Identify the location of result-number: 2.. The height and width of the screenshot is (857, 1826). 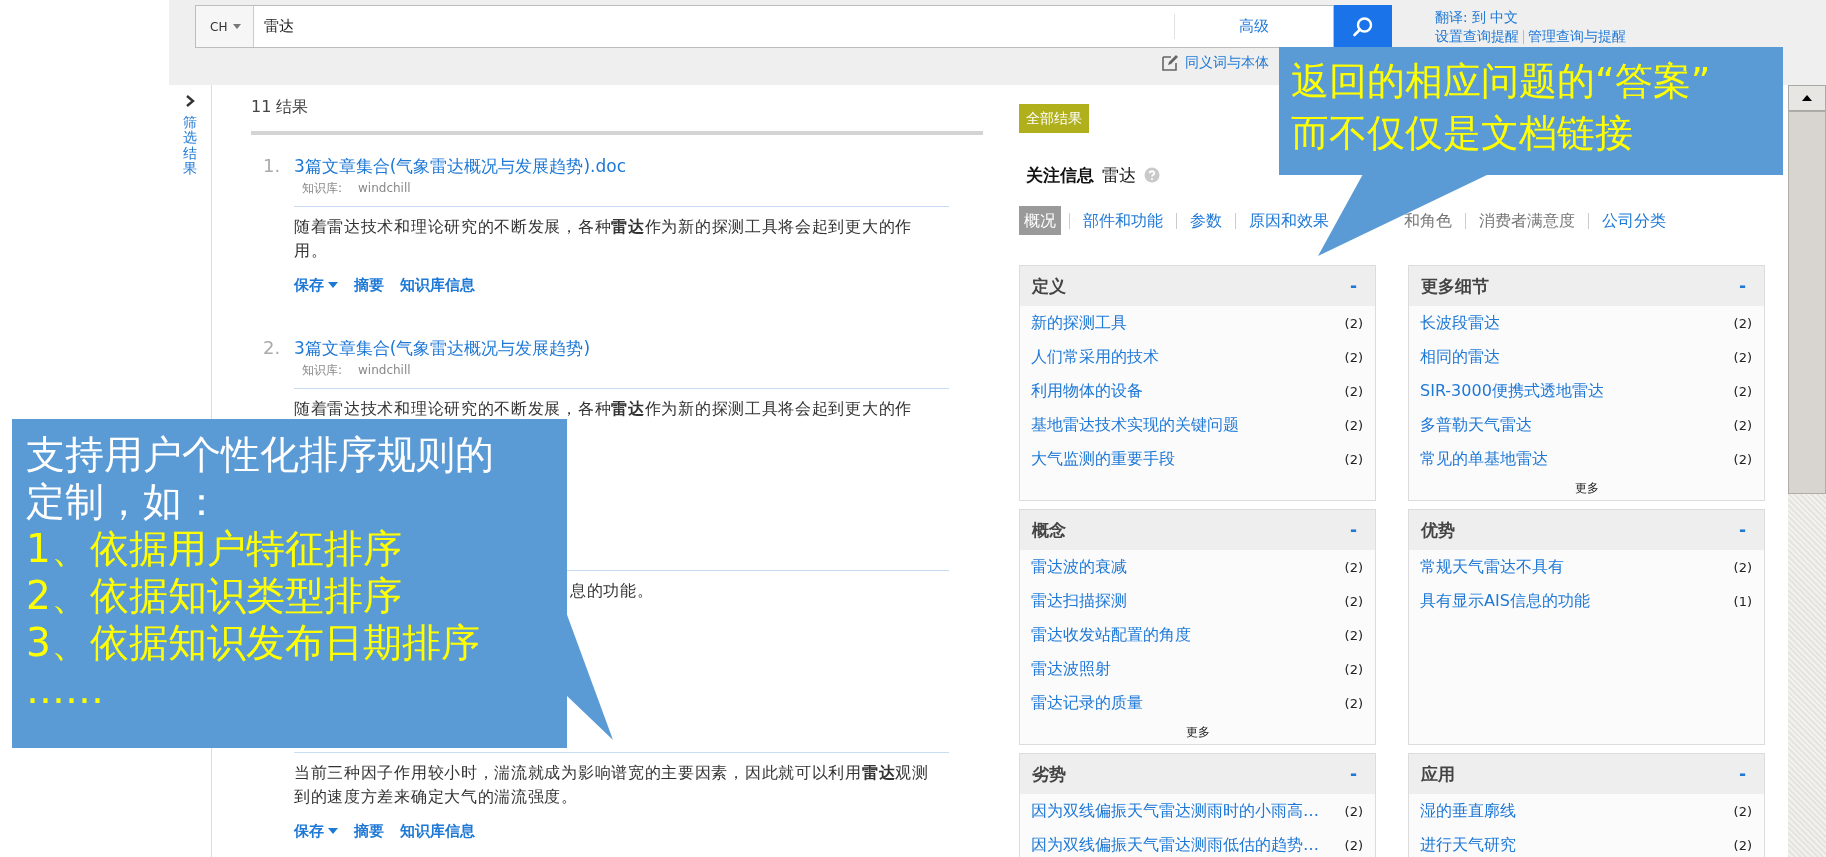
(272, 347).